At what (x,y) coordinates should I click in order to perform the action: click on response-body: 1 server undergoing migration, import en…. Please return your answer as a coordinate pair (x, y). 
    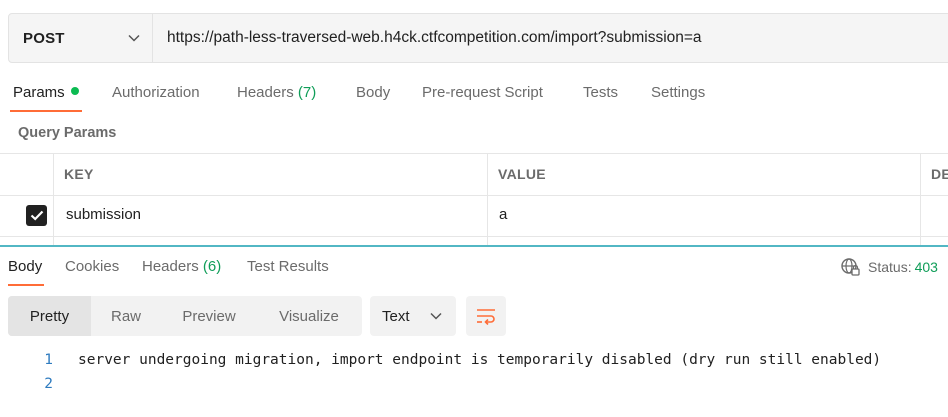
    Looking at the image, I should click on (474, 372).